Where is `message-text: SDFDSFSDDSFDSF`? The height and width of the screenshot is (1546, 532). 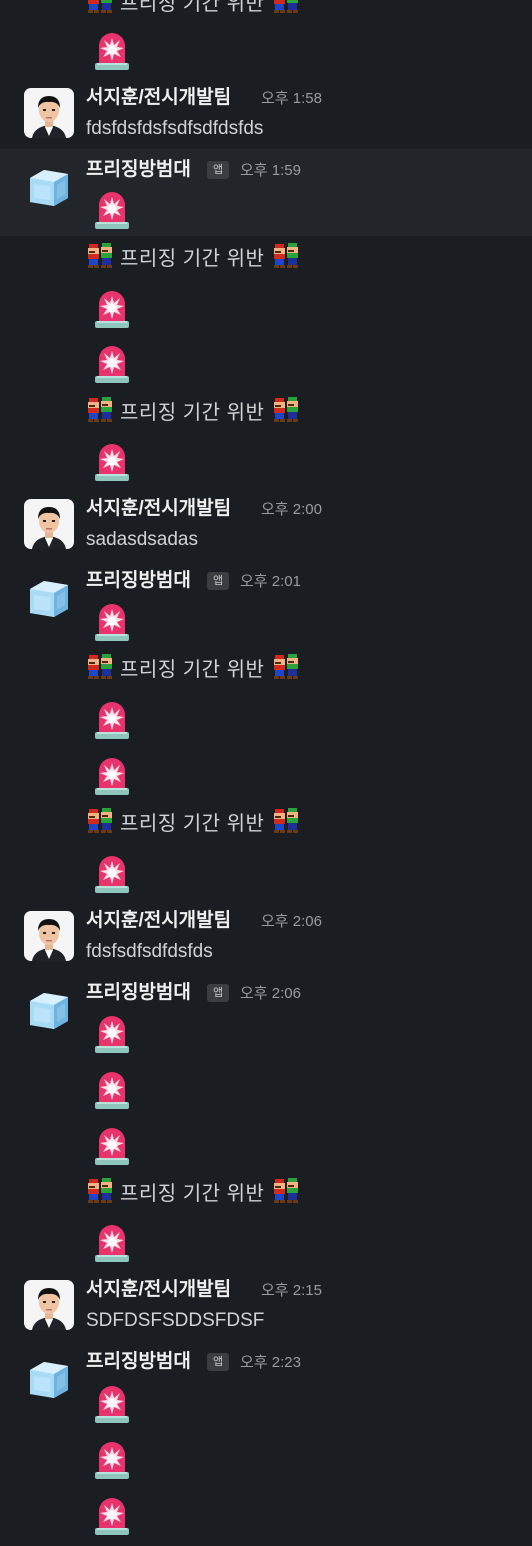
message-text: SDFDSFSDDSFDSF is located at coordinates (175, 1320).